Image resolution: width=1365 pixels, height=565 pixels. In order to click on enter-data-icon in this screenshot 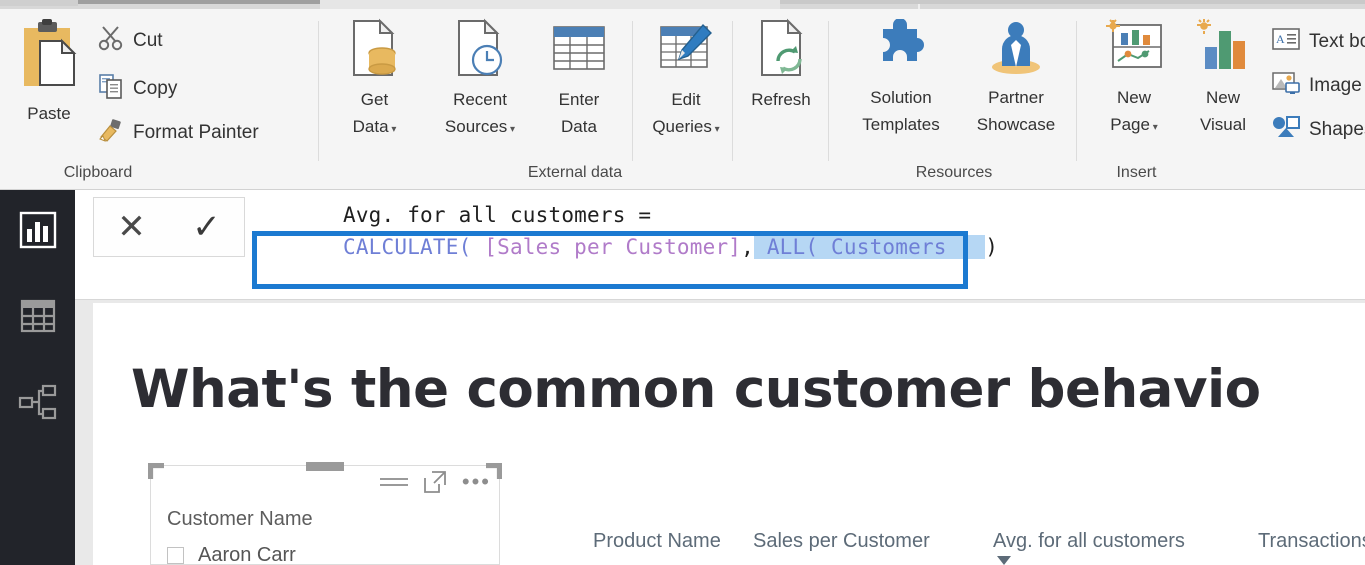, I will do `click(579, 55)`.